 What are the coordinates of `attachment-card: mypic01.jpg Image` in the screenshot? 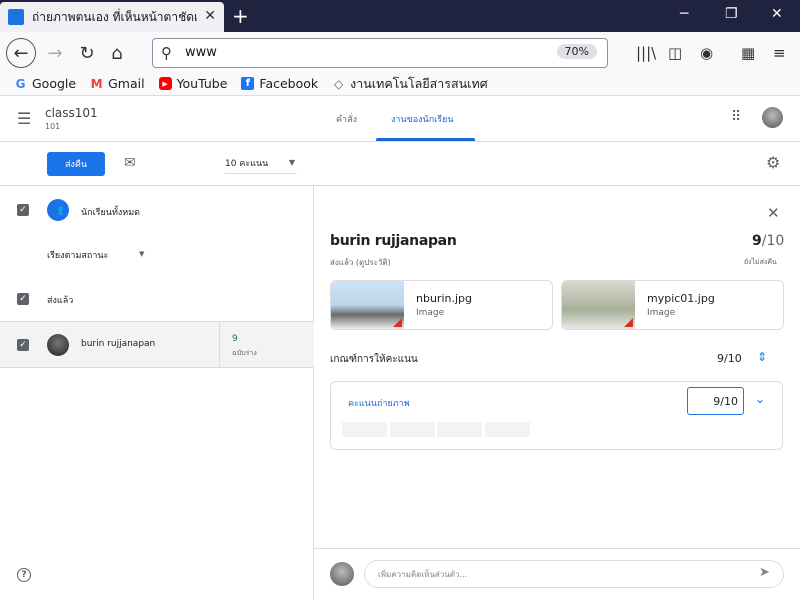 It's located at (672, 305).